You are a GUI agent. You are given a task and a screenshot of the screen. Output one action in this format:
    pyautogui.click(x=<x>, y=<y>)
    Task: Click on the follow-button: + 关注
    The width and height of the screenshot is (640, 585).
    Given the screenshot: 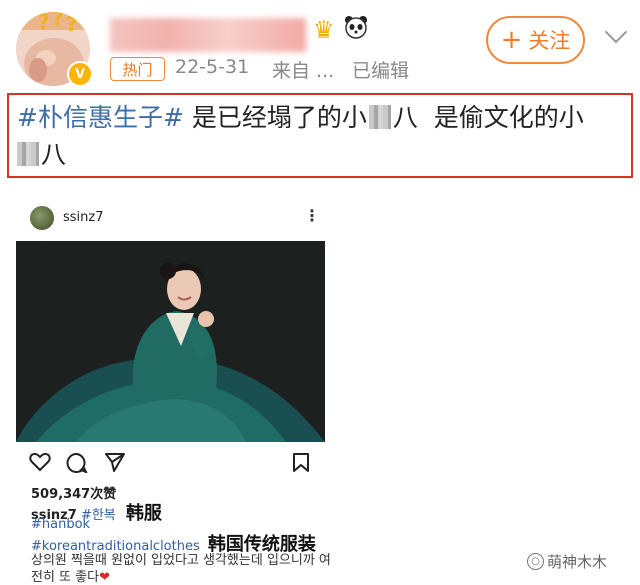 What is the action you would take?
    pyautogui.click(x=535, y=40)
    